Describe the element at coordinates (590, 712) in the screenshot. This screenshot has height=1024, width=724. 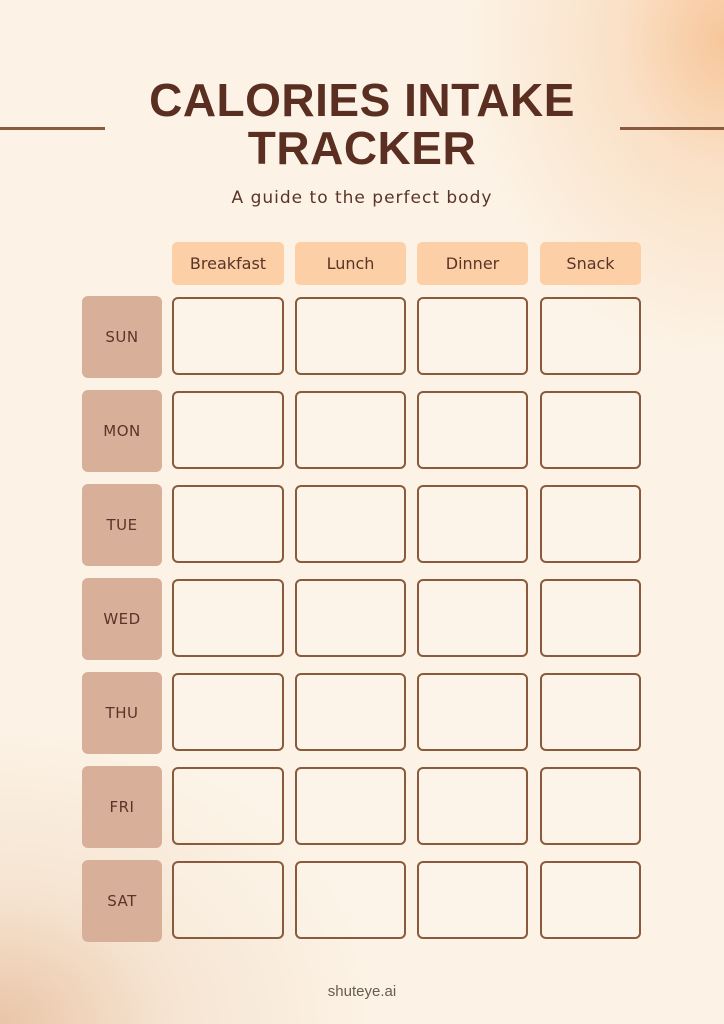
I see `entry-cell-thu-snack` at that location.